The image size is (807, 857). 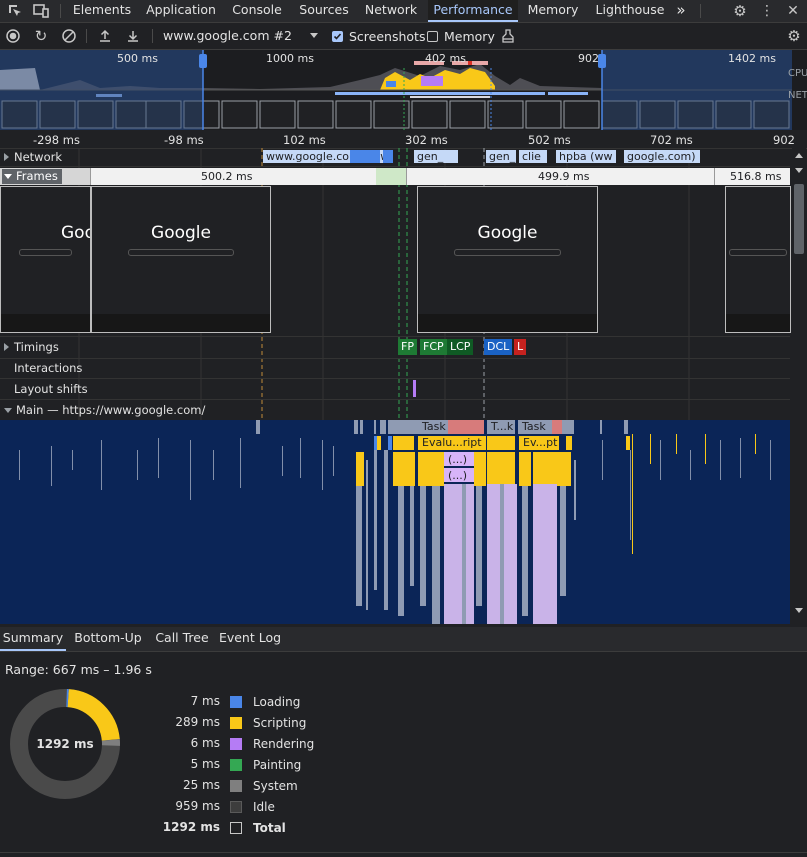 I want to click on net-label: NET, so click(x=797, y=95).